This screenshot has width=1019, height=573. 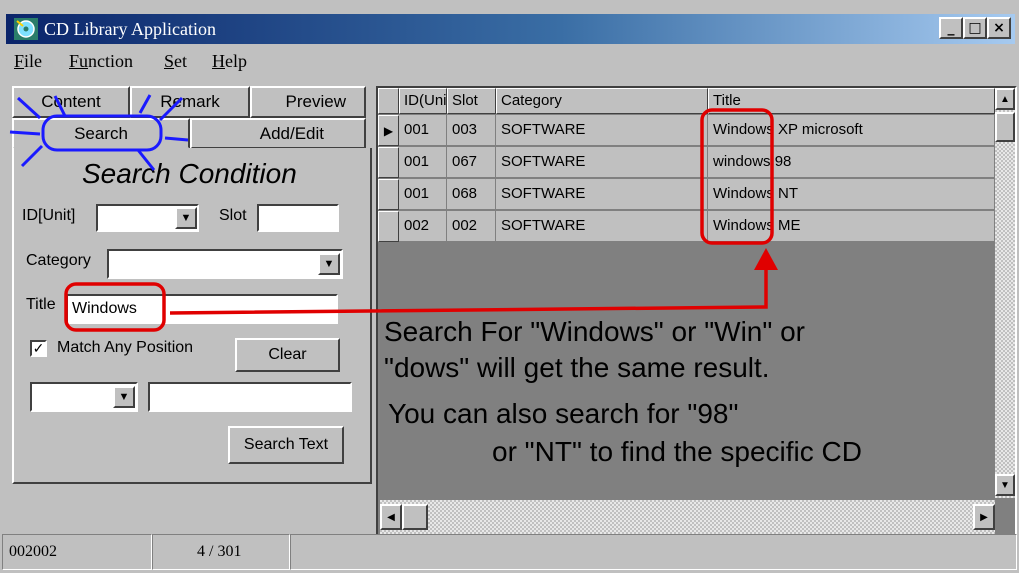 I want to click on search-tab-highlight, so click(x=99, y=132).